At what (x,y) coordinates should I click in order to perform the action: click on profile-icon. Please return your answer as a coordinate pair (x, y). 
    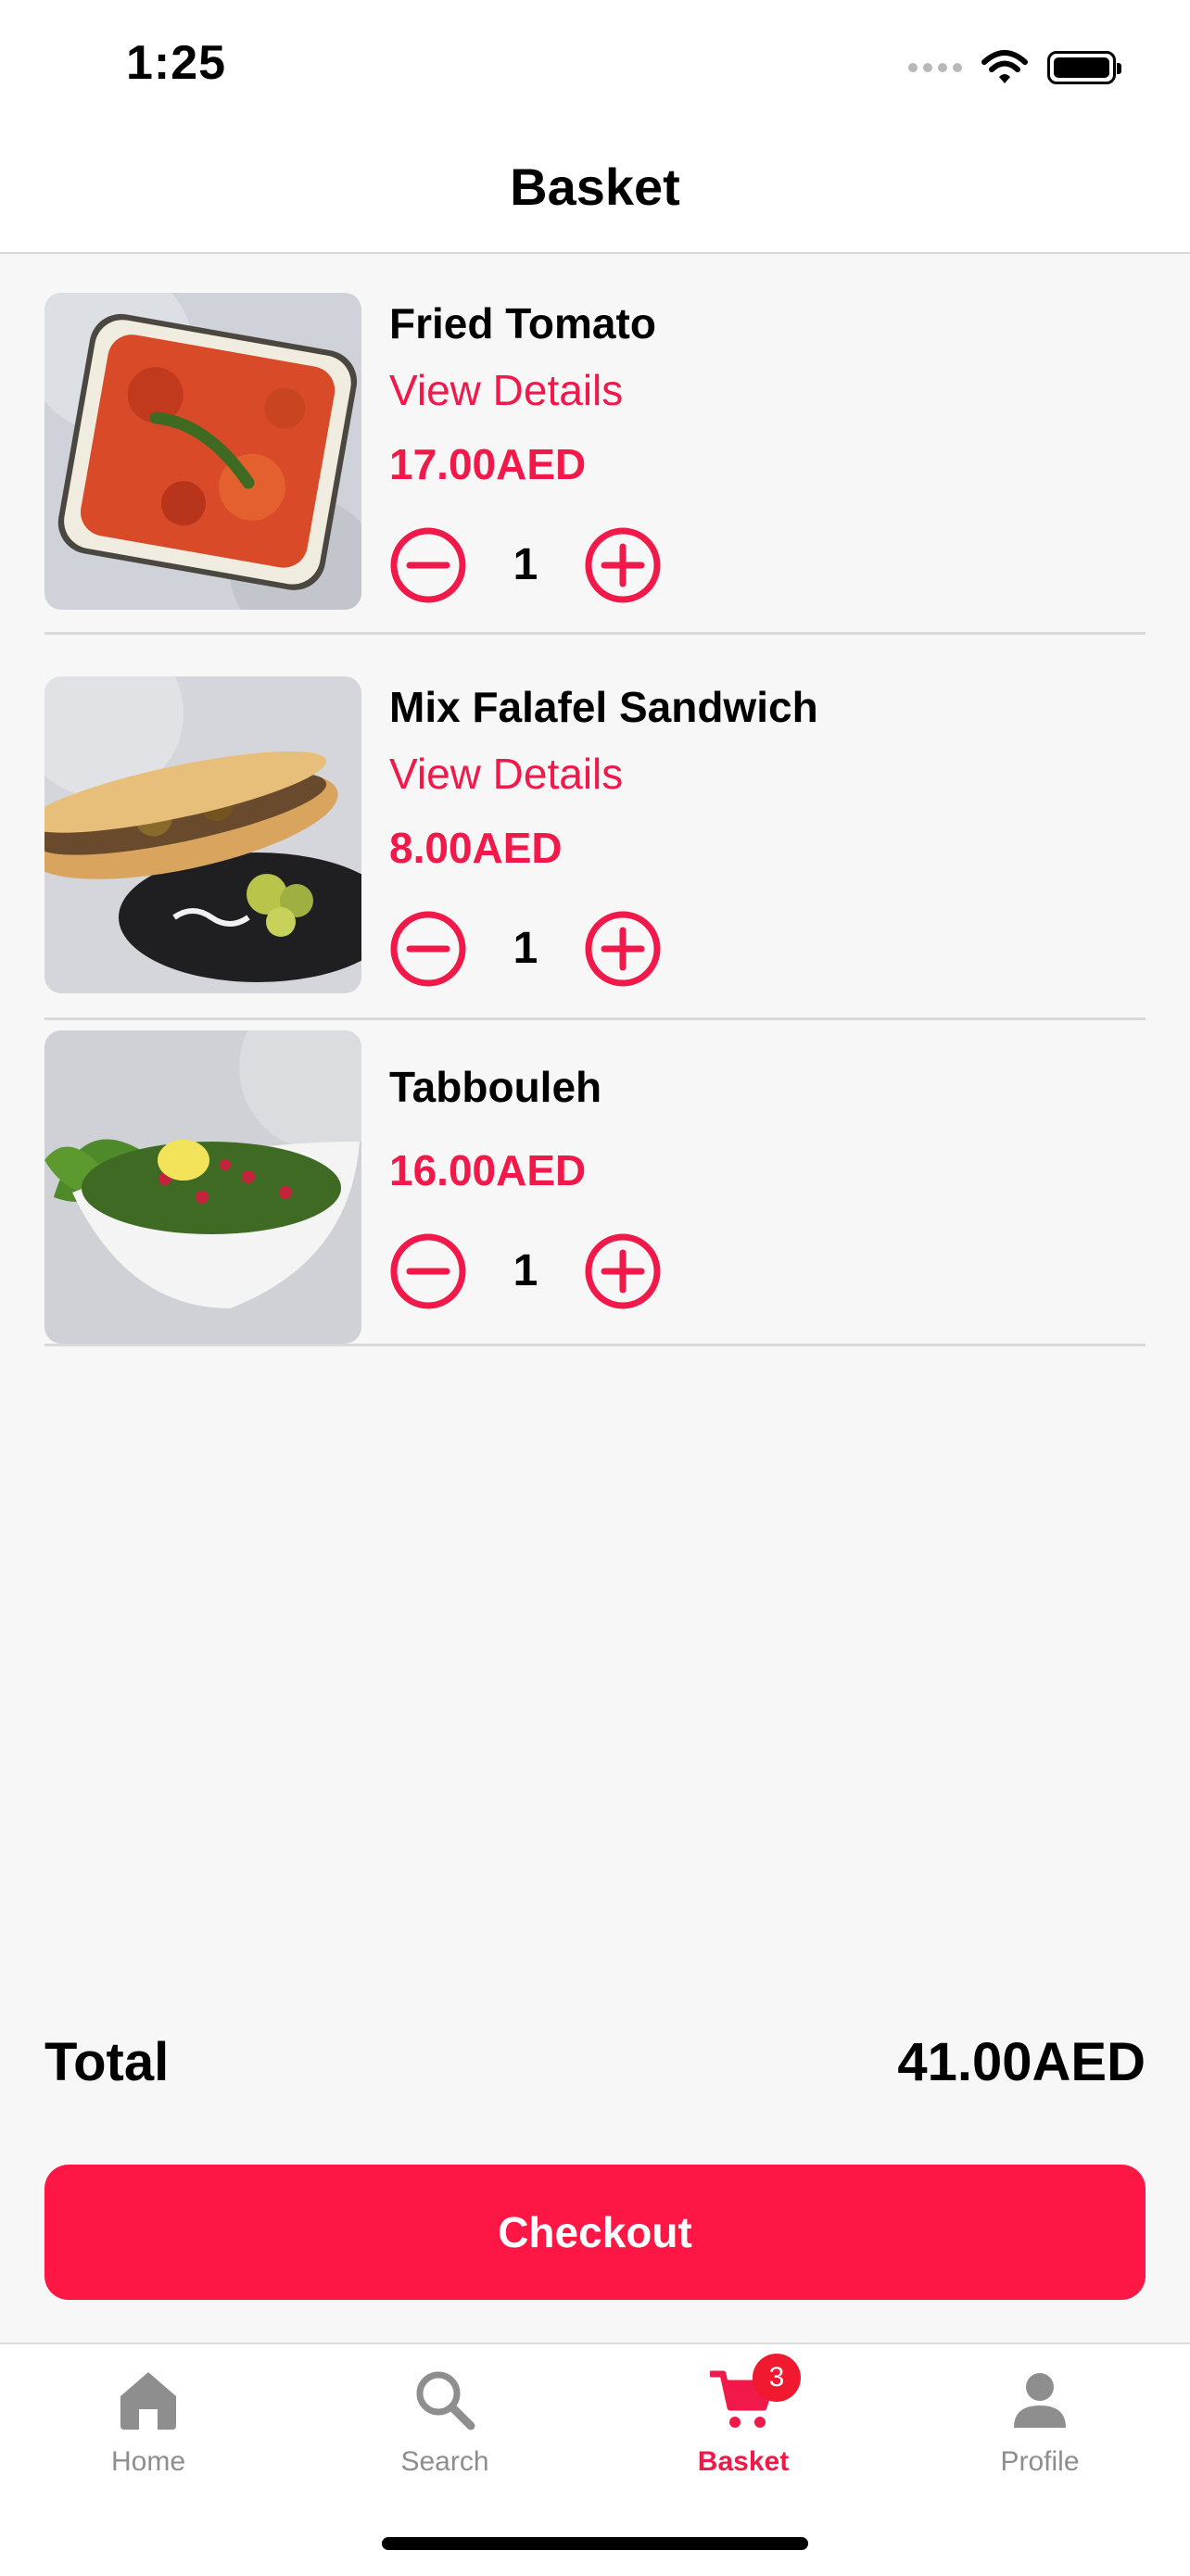
    Looking at the image, I should click on (1040, 2400).